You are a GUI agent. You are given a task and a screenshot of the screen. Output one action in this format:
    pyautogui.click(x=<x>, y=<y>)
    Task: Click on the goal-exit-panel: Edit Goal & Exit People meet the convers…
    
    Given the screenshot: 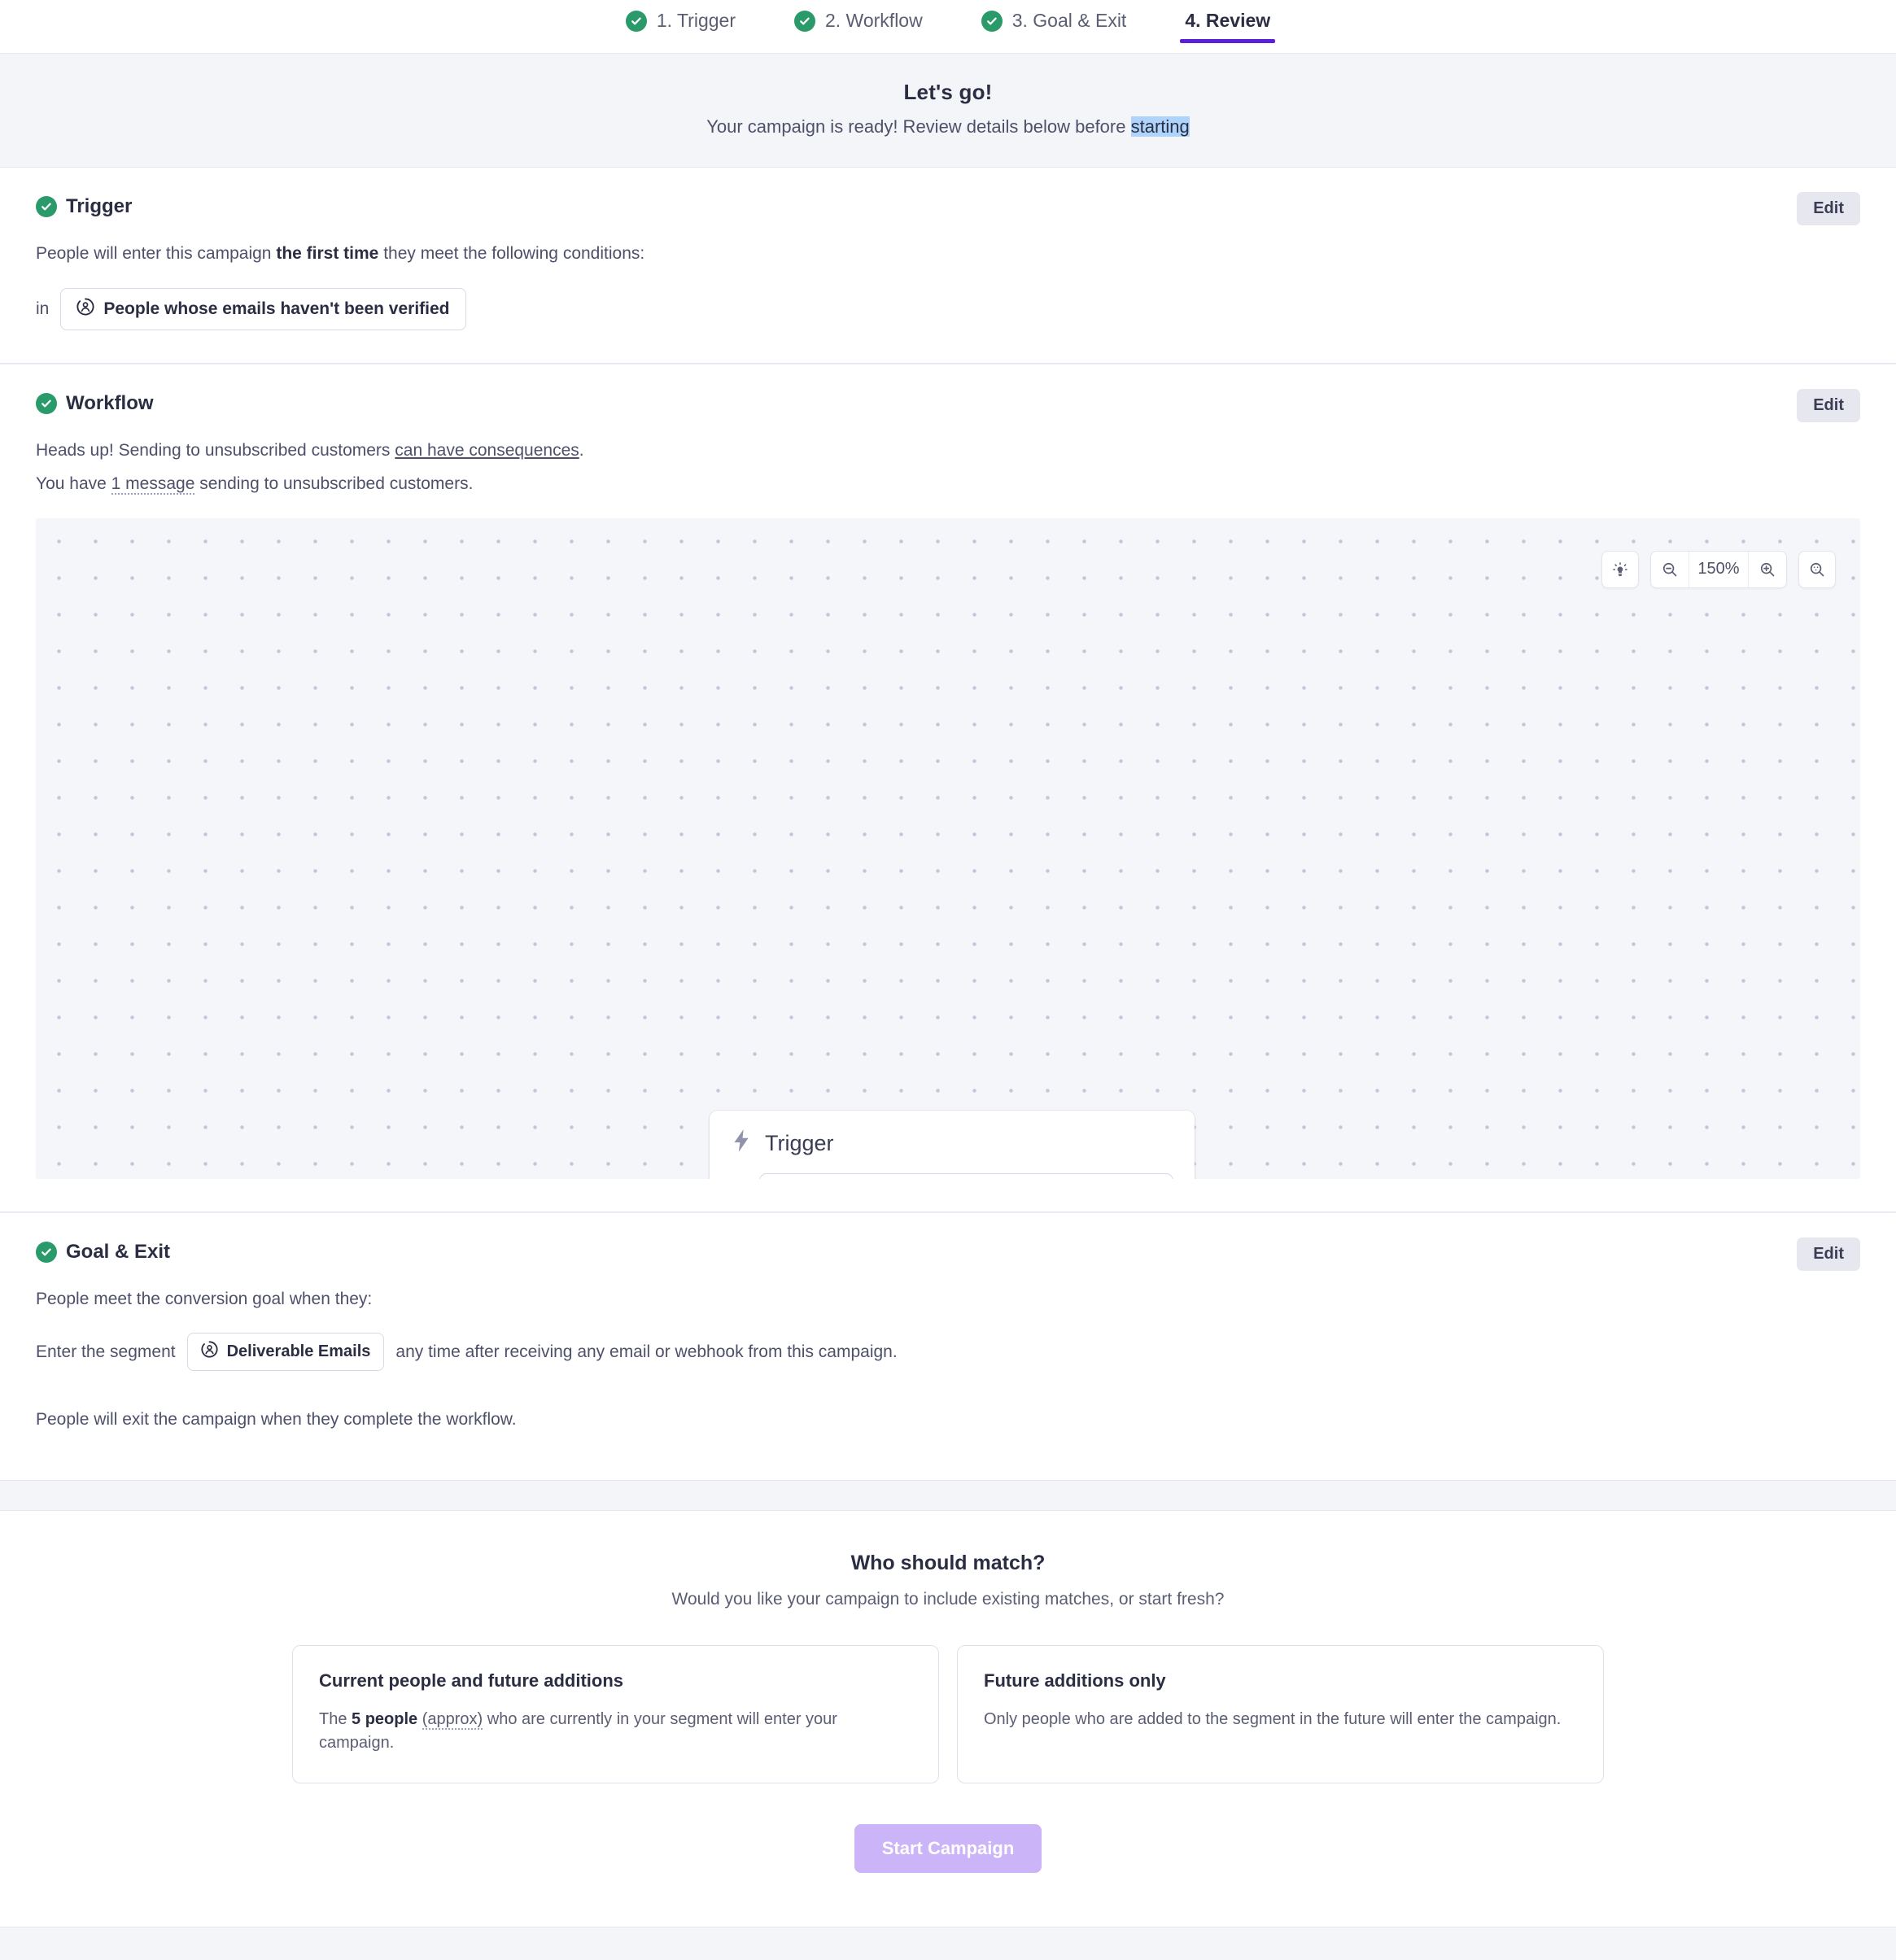 What is the action you would take?
    pyautogui.click(x=948, y=1346)
    